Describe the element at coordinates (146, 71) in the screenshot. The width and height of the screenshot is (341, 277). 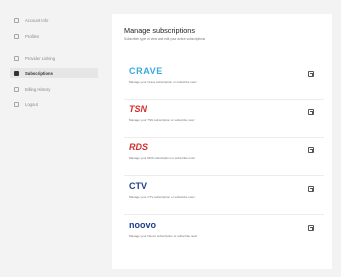
I see `crave-logo: CRAVE` at that location.